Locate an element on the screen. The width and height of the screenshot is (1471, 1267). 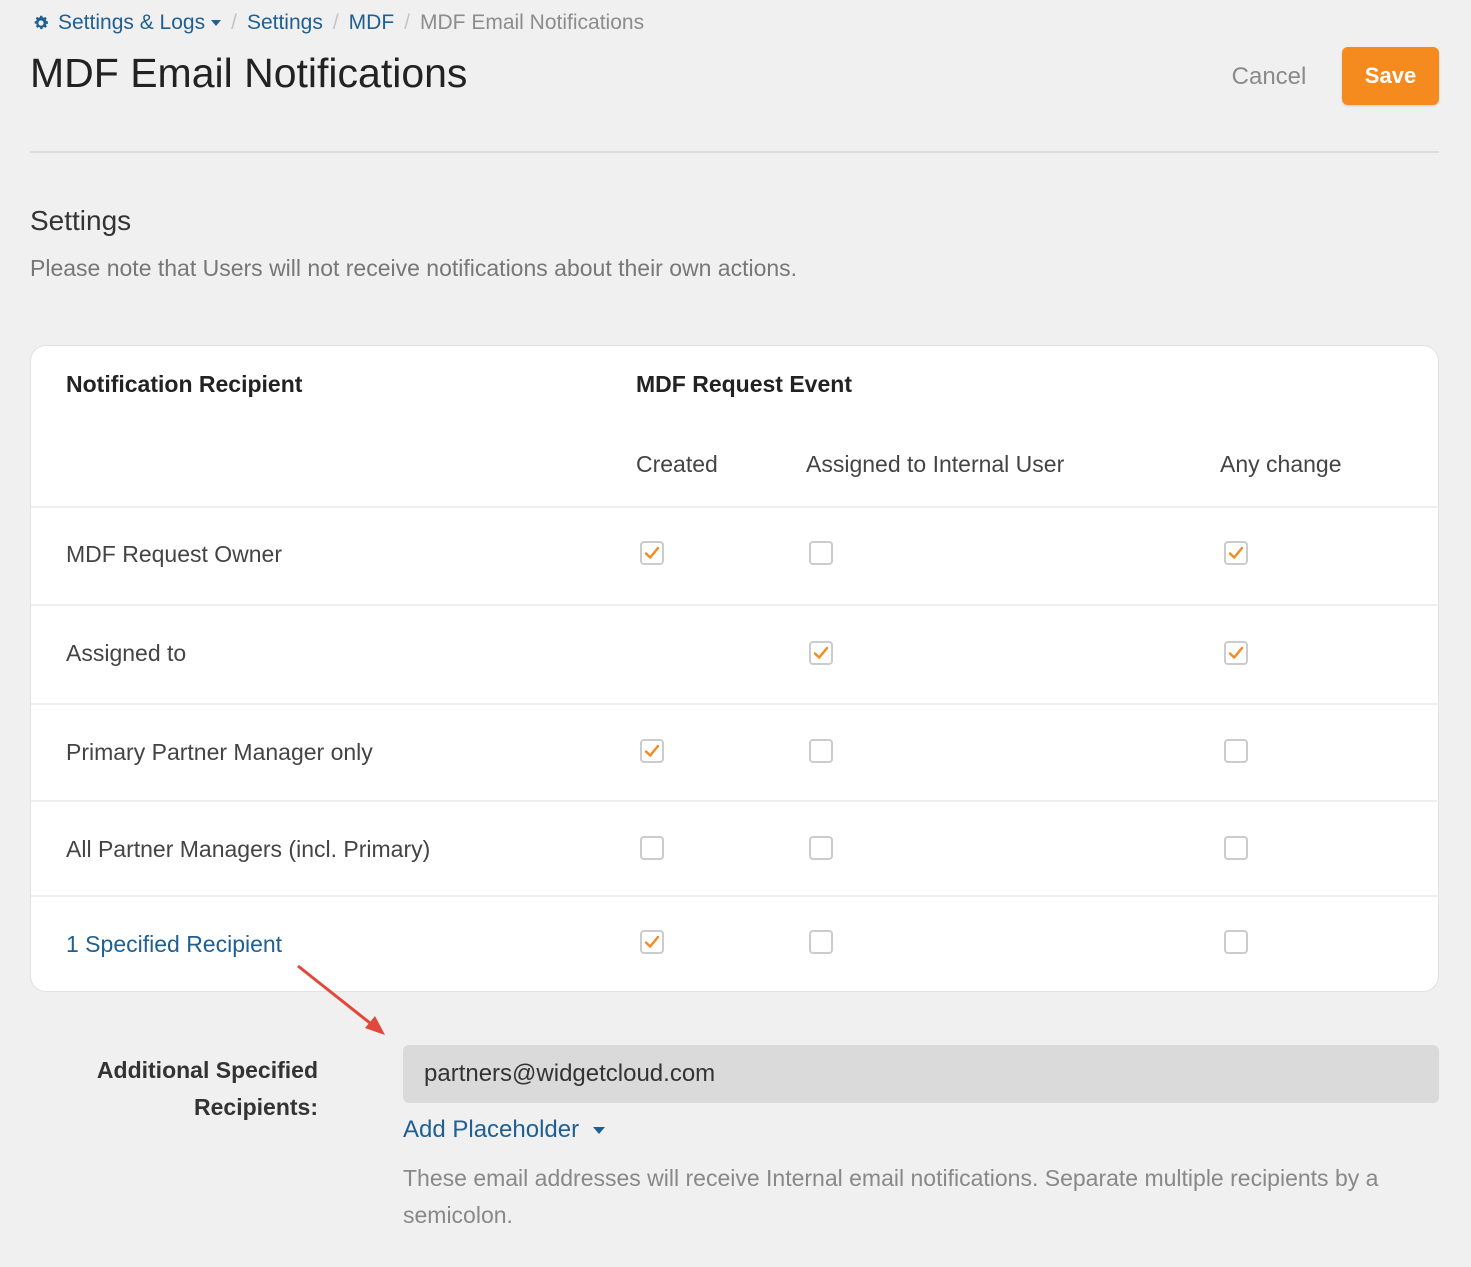
table-row: 1 Specified Recipient is located at coordinates (735, 944).